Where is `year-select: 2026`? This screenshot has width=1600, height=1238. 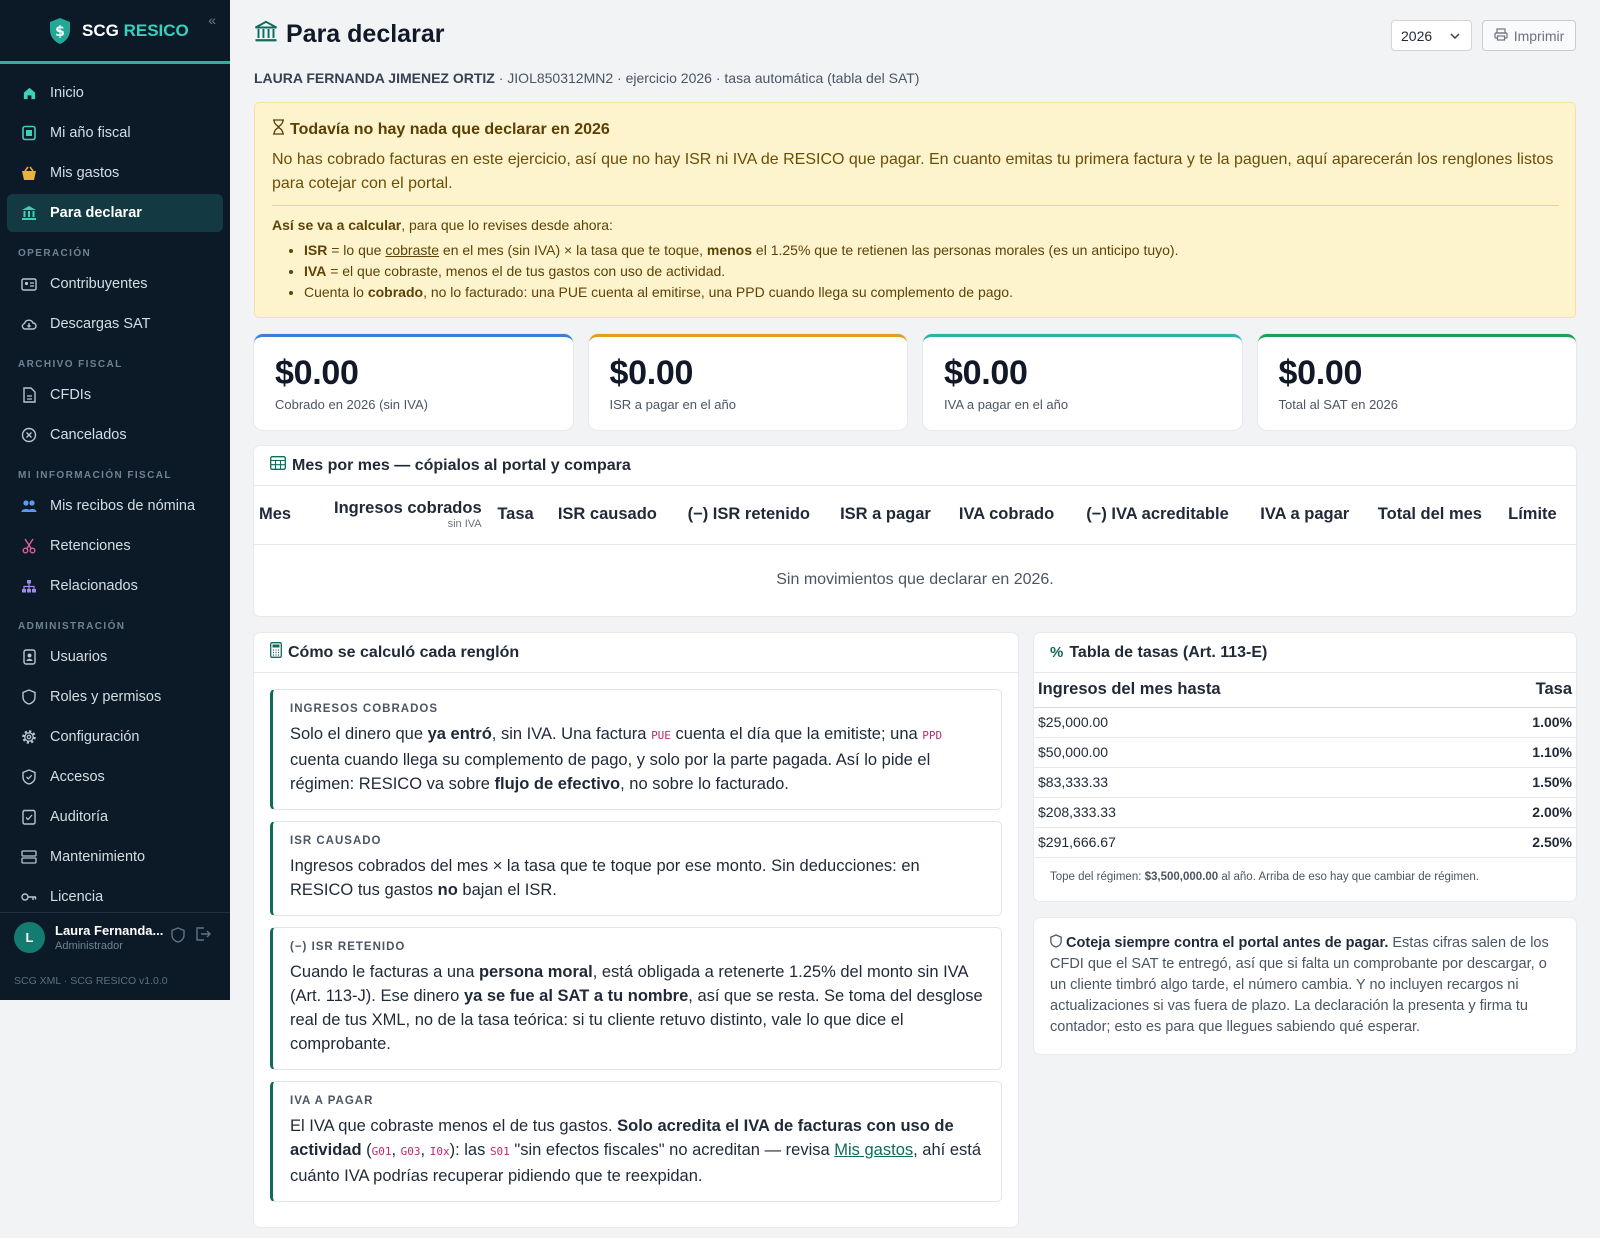 year-select: 2026 is located at coordinates (1431, 35).